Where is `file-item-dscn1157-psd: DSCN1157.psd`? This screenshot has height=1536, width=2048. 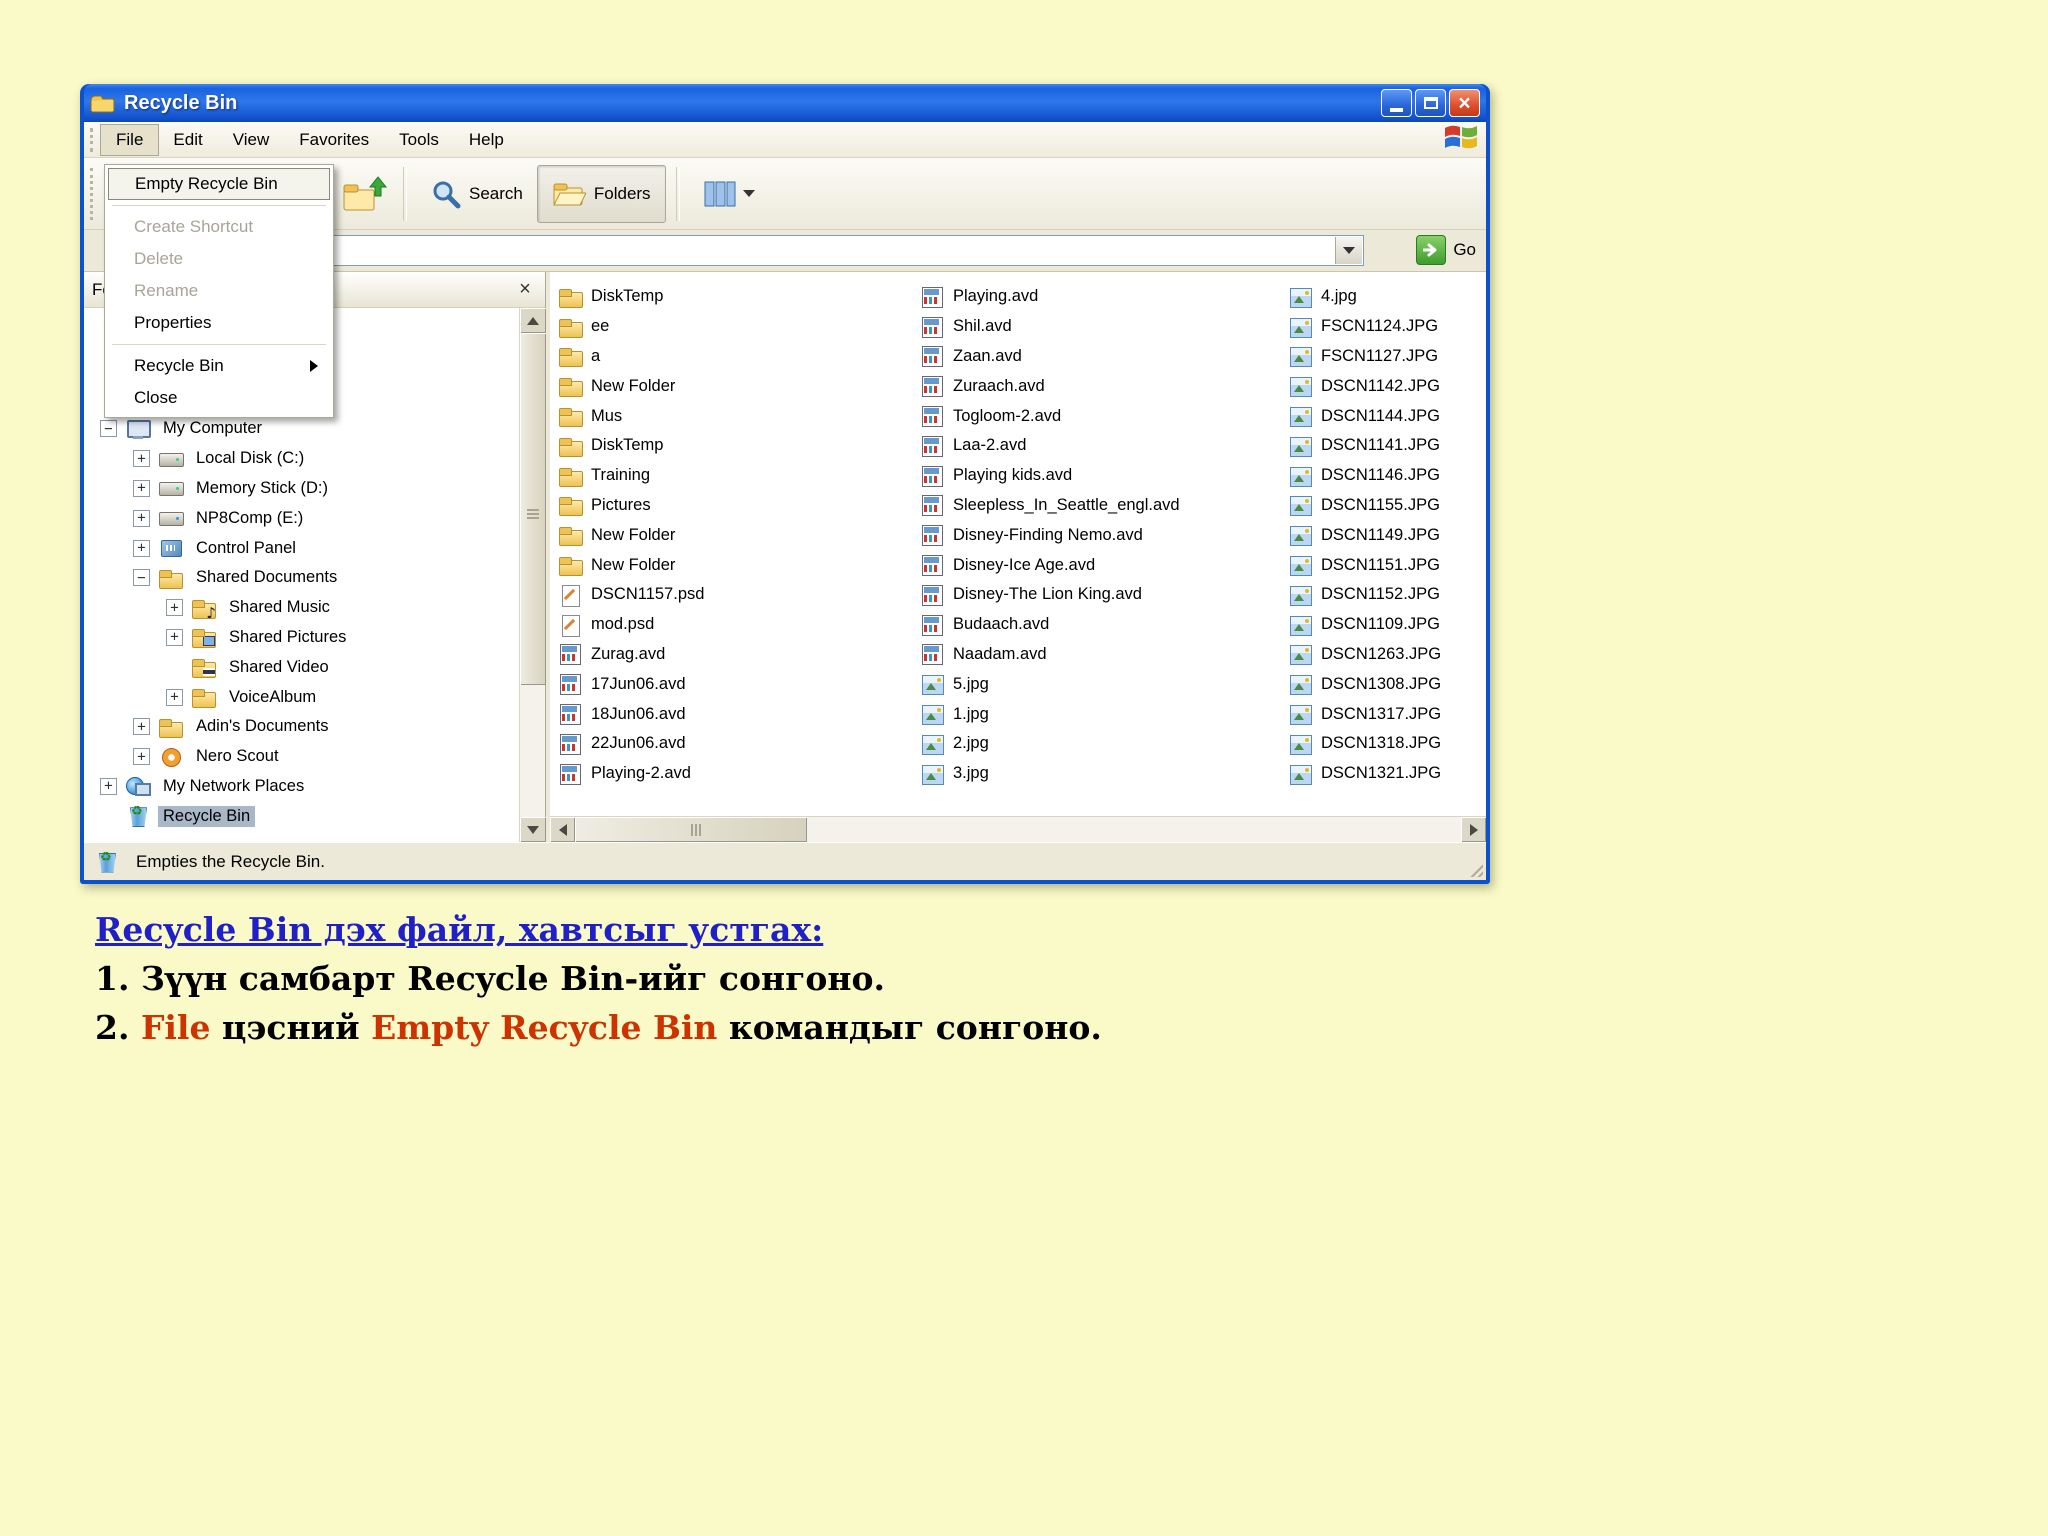 file-item-dscn1157-psd: DSCN1157.psd is located at coordinates (631, 595).